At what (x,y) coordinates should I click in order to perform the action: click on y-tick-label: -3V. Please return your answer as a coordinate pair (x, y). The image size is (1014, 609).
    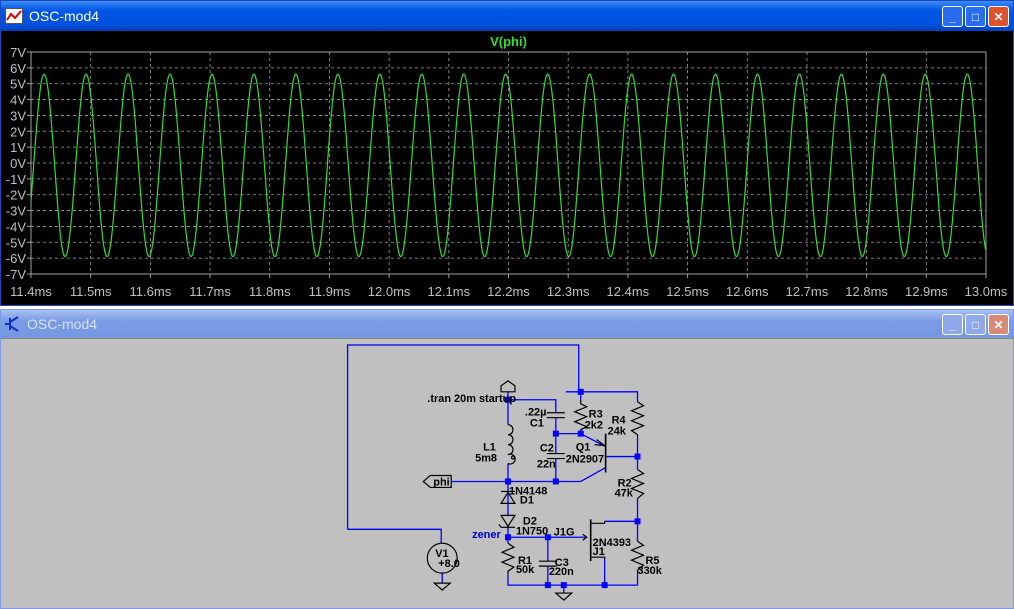
    Looking at the image, I should click on (16, 211).